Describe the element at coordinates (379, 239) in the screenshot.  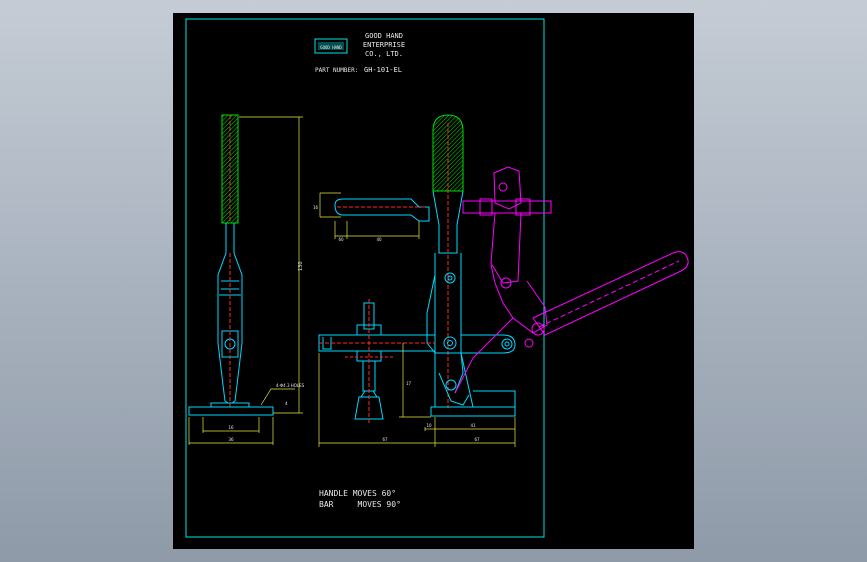
I see `dim-bar-length: 40` at that location.